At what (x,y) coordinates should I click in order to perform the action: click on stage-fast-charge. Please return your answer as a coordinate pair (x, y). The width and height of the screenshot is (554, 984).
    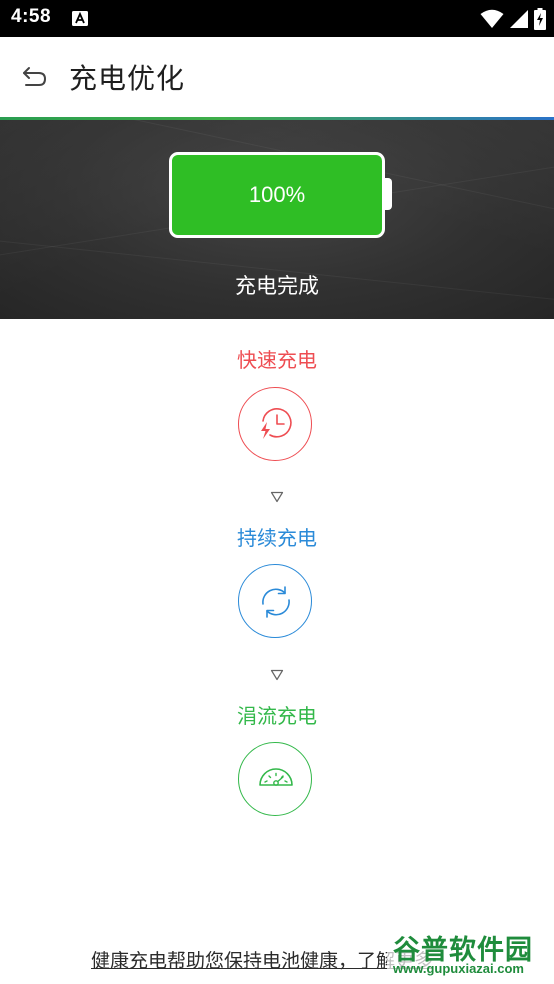
    Looking at the image, I should click on (275, 424).